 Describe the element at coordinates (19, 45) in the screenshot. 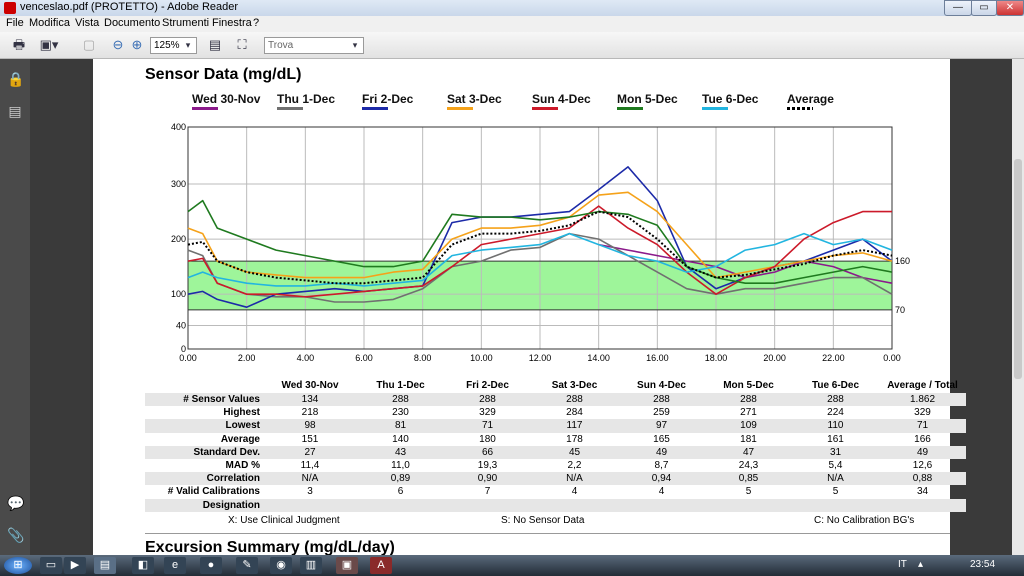

I see `print-icon: 🖶` at that location.